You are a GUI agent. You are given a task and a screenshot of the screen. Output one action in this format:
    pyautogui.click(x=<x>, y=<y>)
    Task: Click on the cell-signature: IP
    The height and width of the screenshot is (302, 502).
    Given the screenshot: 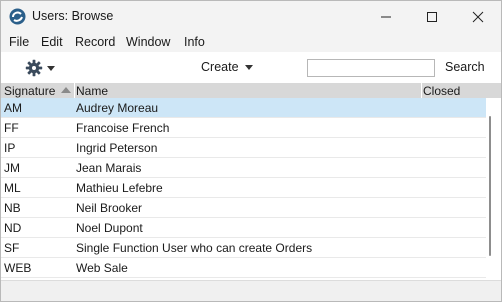 What is the action you would take?
    pyautogui.click(x=10, y=148)
    